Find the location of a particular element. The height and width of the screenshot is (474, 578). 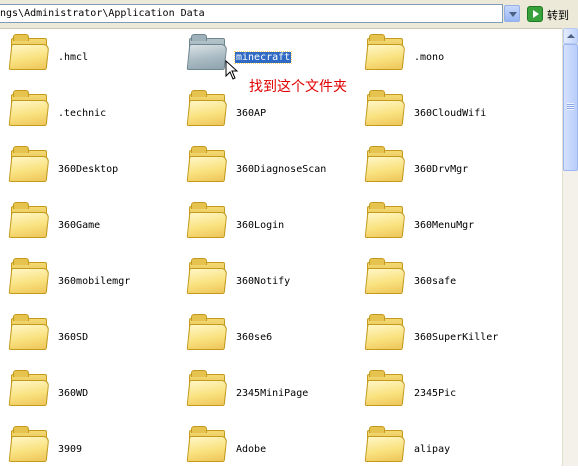

folder-name: 360Desktop is located at coordinates (88, 169).